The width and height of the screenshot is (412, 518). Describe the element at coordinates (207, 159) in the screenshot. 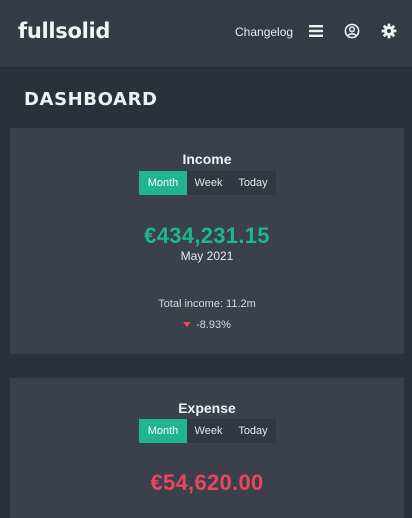

I see `income-title: Income` at that location.